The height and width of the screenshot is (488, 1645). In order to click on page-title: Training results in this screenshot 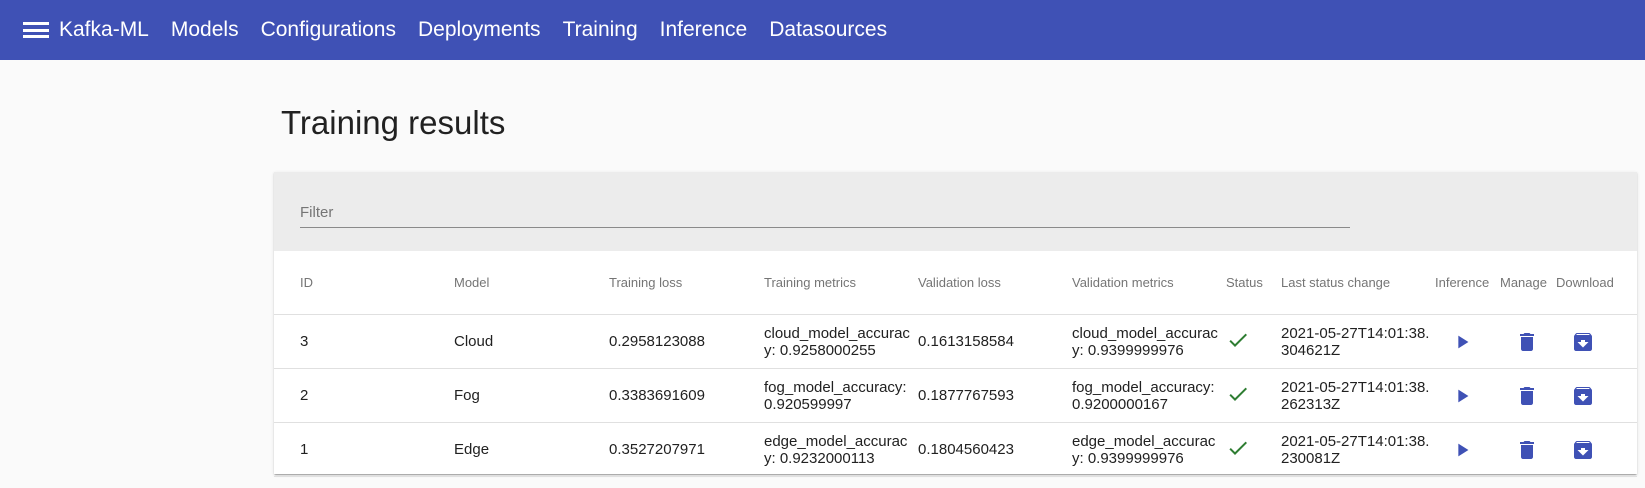, I will do `click(393, 122)`.